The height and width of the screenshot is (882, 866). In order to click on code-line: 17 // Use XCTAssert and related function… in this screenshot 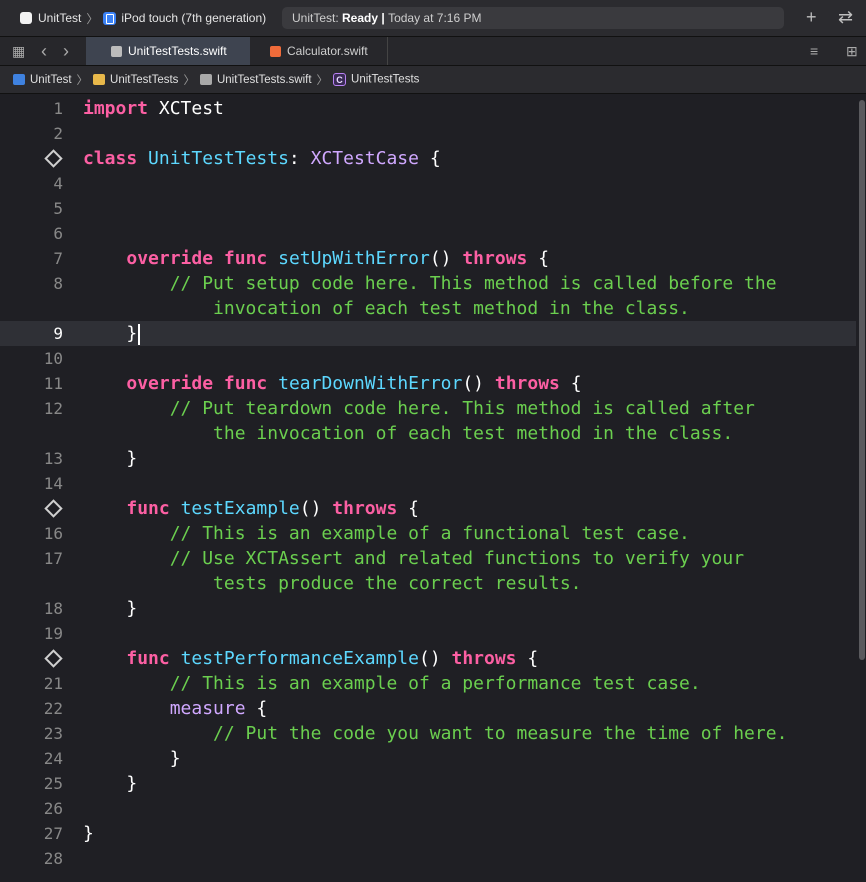, I will do `click(428, 558)`.